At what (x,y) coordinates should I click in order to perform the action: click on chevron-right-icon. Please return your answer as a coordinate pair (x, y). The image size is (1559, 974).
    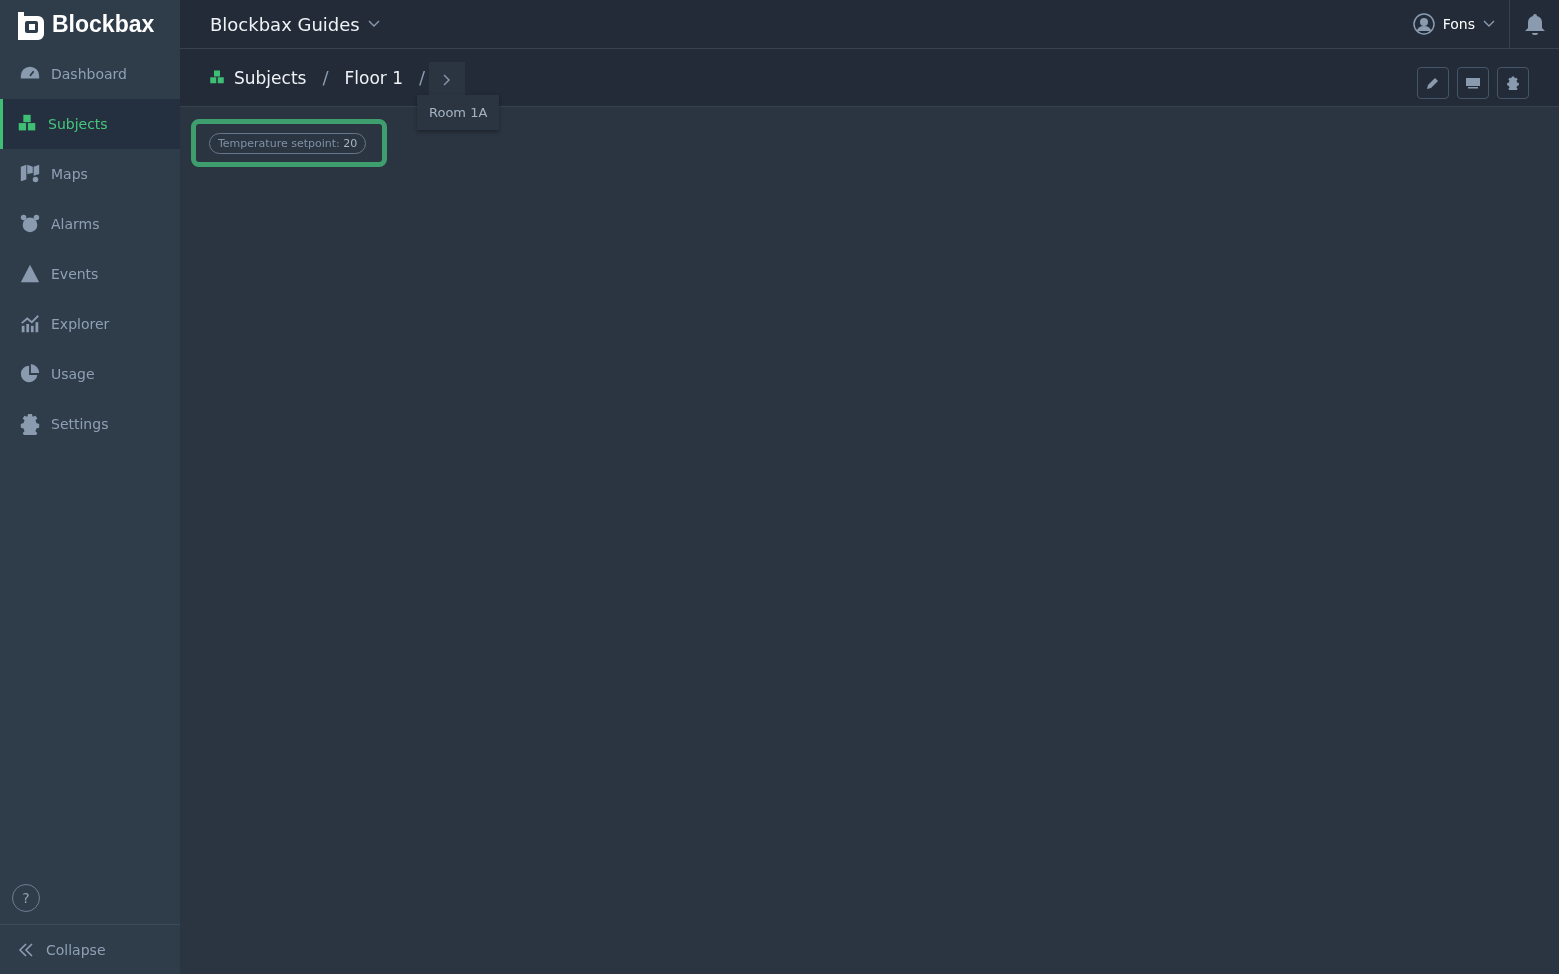
    Looking at the image, I should click on (447, 80).